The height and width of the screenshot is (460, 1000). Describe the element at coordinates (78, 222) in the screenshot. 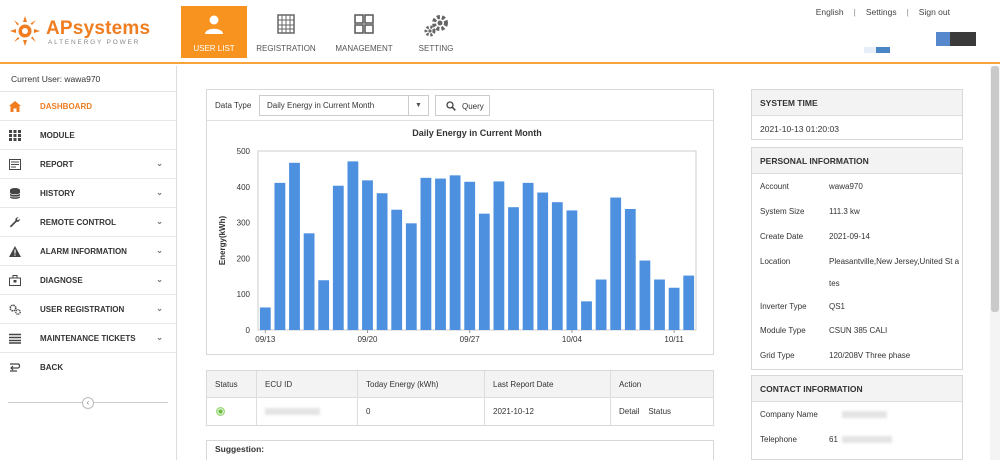

I see `sidebar-item-label: REMOTE CONTROL` at that location.